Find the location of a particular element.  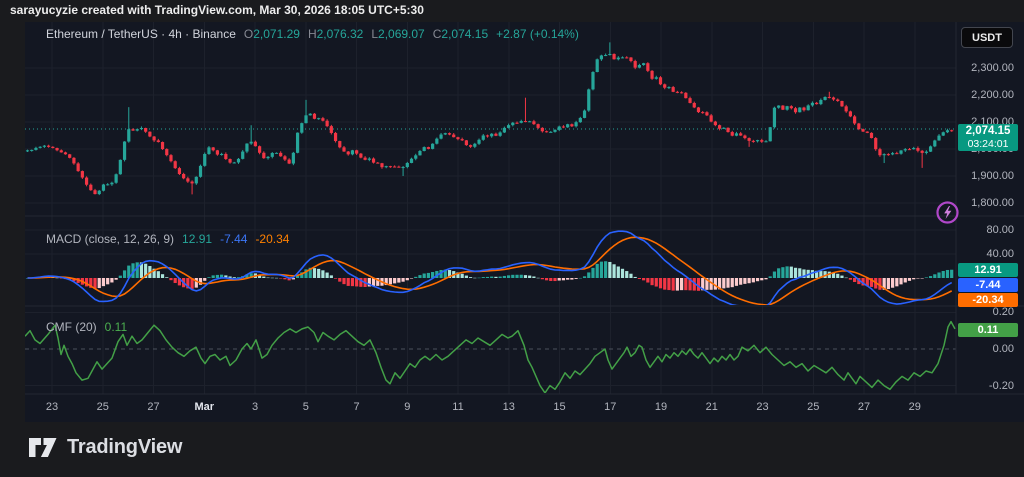

price-tick-label: 2,300.00 is located at coordinates (992, 68).